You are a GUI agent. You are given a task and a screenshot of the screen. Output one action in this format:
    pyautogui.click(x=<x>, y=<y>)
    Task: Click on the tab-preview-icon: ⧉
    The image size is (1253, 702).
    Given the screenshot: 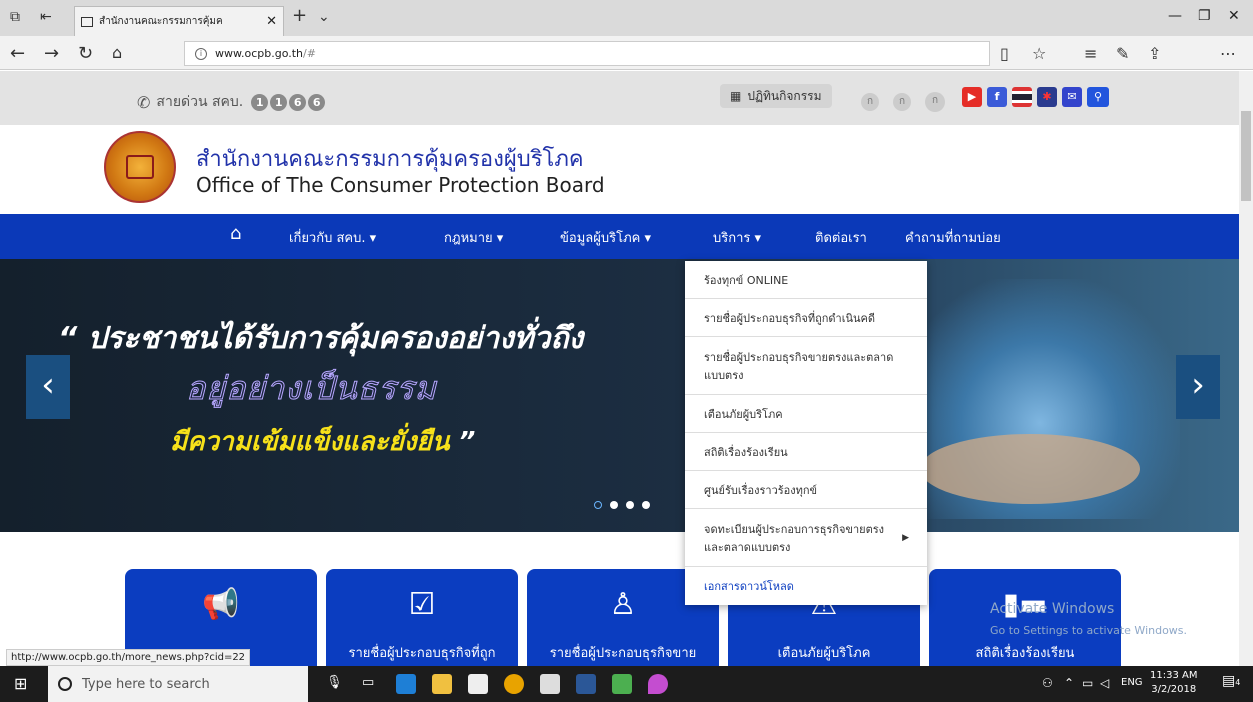 What is the action you would take?
    pyautogui.click(x=15, y=17)
    